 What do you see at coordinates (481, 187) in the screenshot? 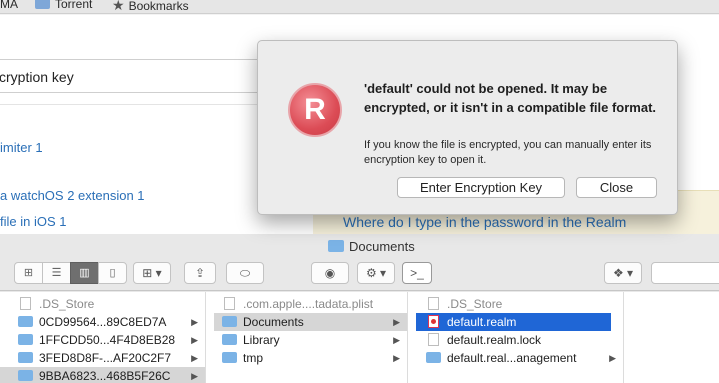
I see `enter-encryption-key-button: Enter Encryption Key` at bounding box center [481, 187].